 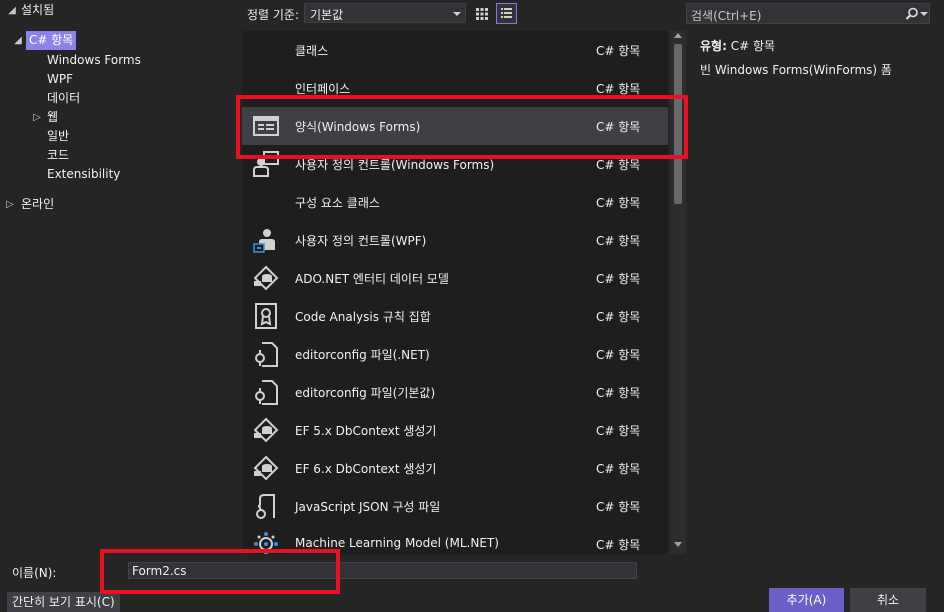 I want to click on tree-online-label: 온라인, so click(x=38, y=204).